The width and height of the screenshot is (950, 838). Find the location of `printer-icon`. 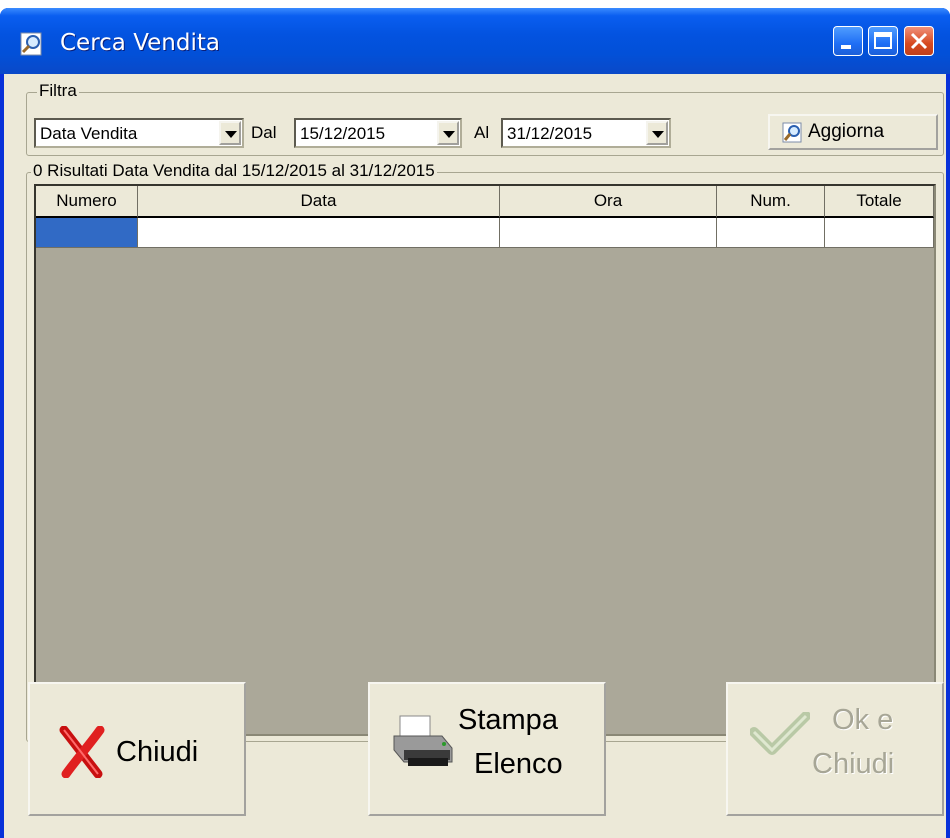

printer-icon is located at coordinates (423, 740).